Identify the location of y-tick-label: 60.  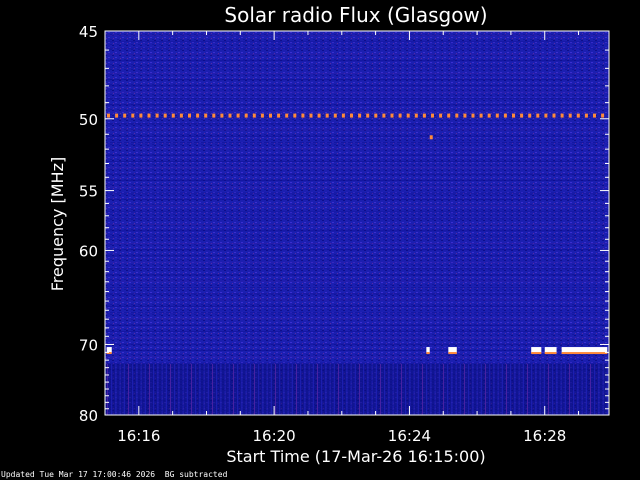
(88, 251).